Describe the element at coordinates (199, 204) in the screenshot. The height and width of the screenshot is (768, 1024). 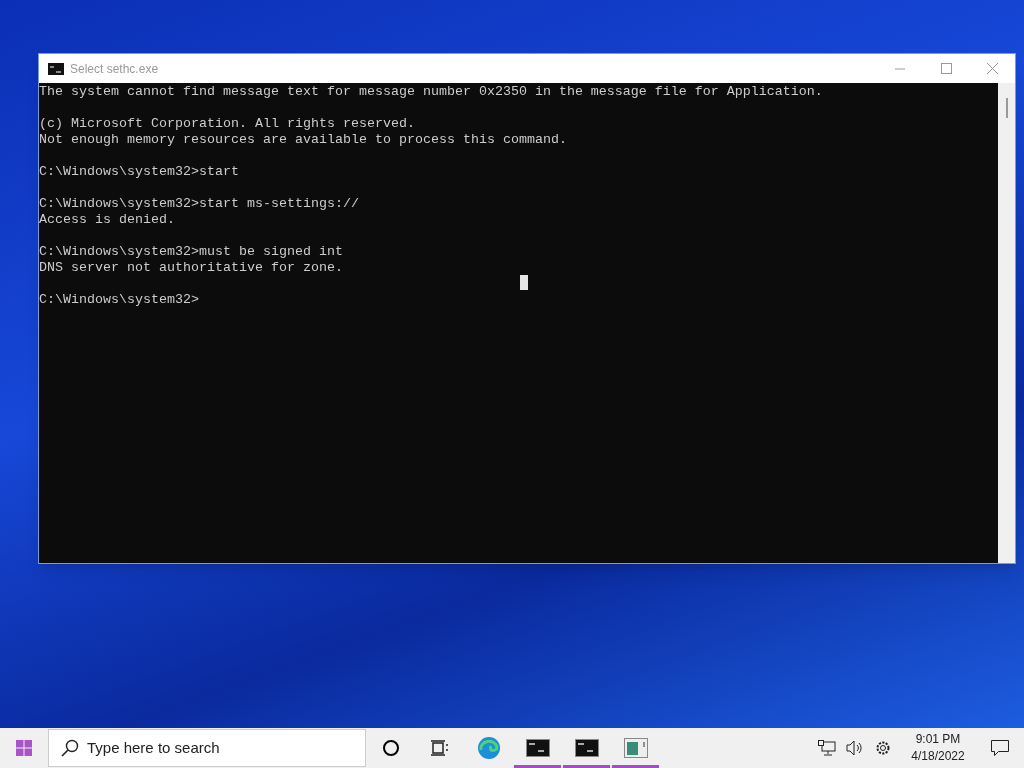
I see `console-line: C:\Windows\system32>start ms-settings://` at that location.